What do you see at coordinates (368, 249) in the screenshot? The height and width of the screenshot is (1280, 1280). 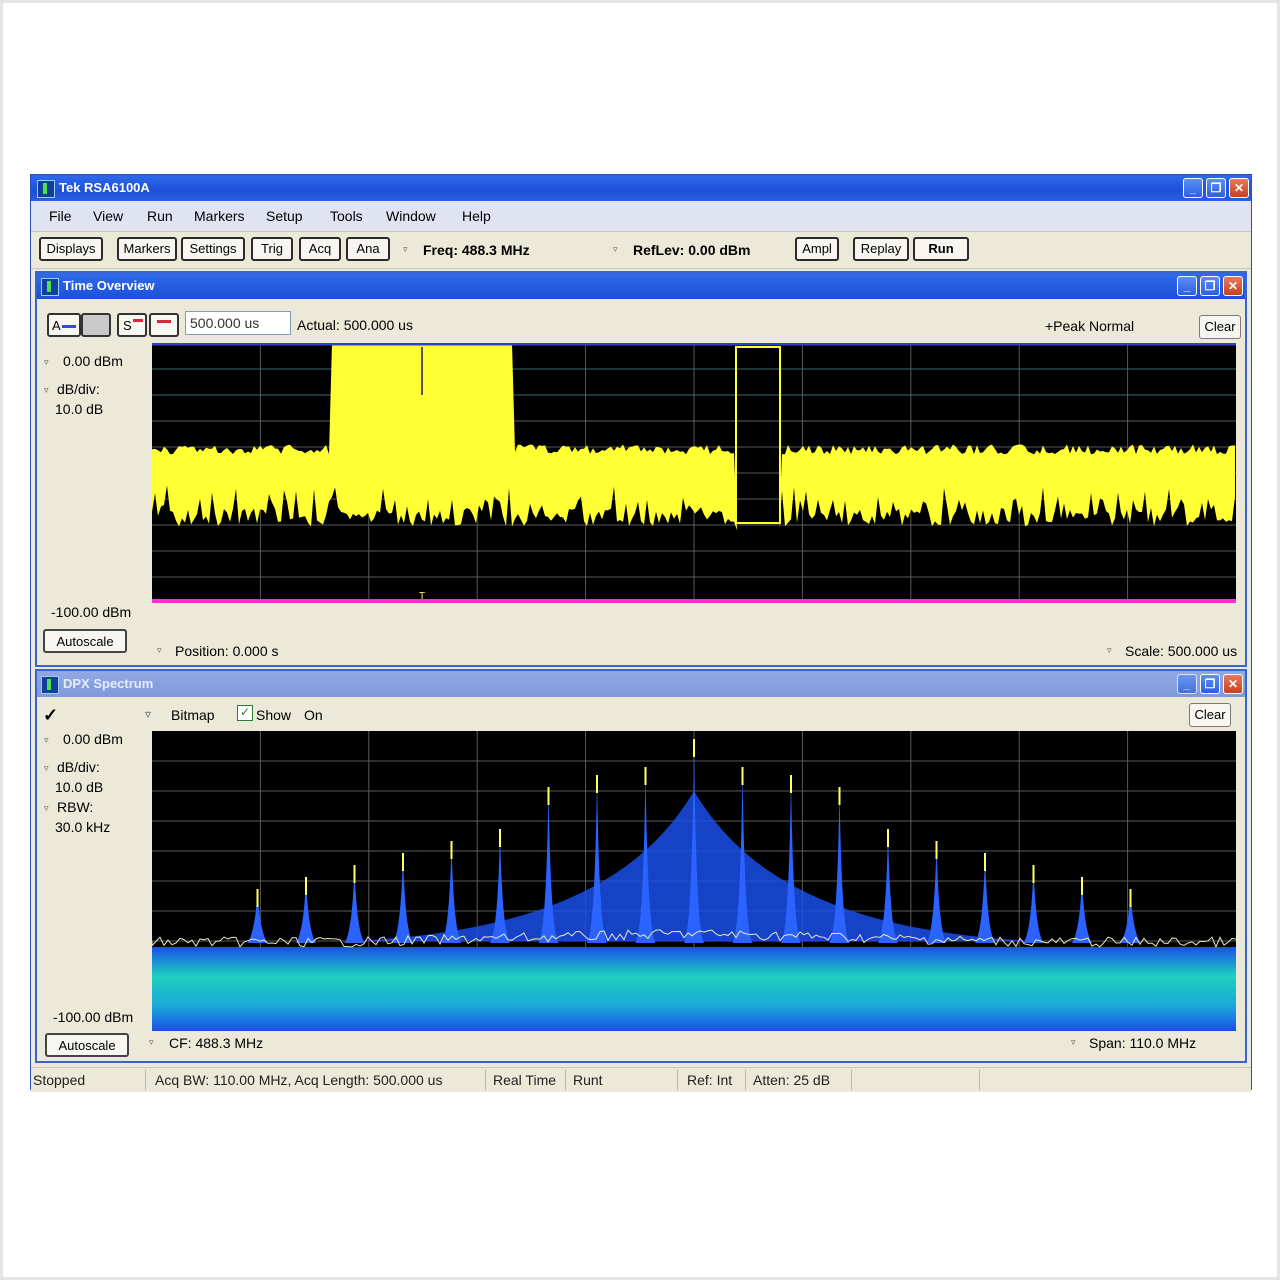 I see `ana-button: Ana` at bounding box center [368, 249].